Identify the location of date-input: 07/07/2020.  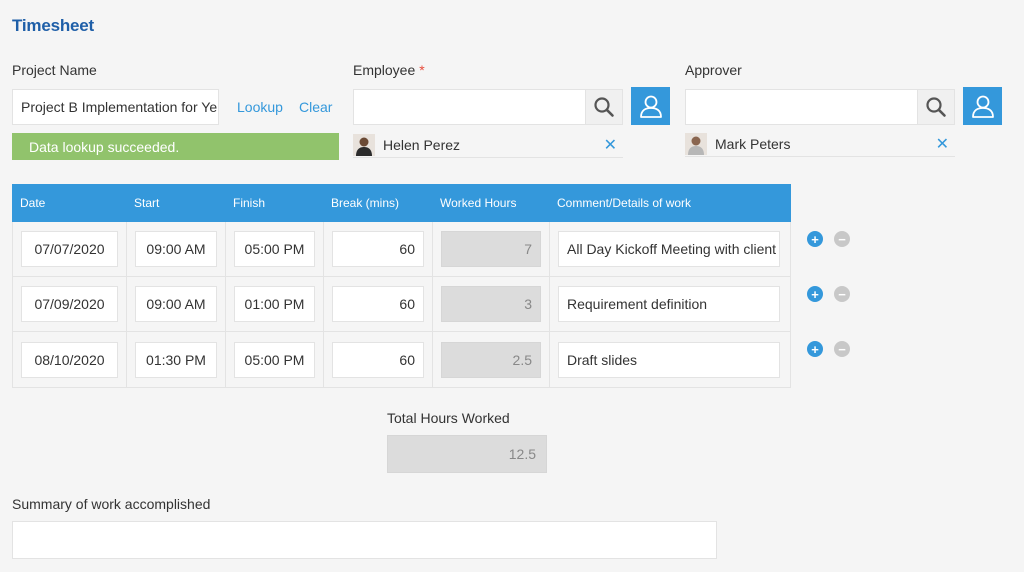
(69, 249).